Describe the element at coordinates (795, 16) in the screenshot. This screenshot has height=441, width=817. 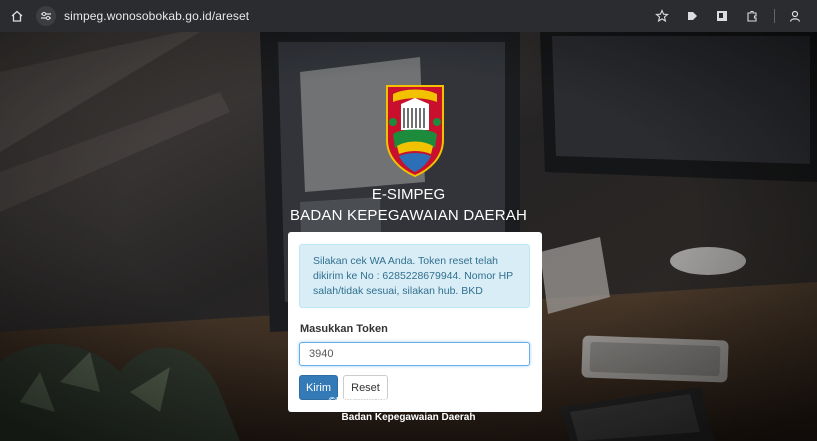
I see `profile-icon` at that location.